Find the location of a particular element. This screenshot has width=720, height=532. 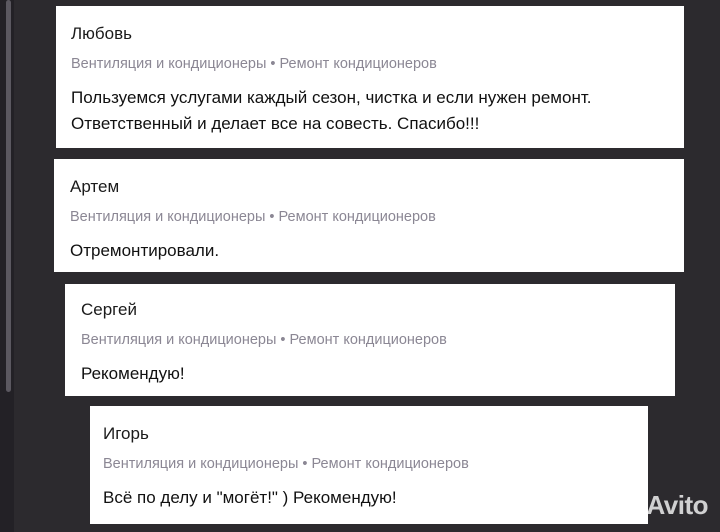

review-text-line: Рекомендую! is located at coordinates (133, 373).